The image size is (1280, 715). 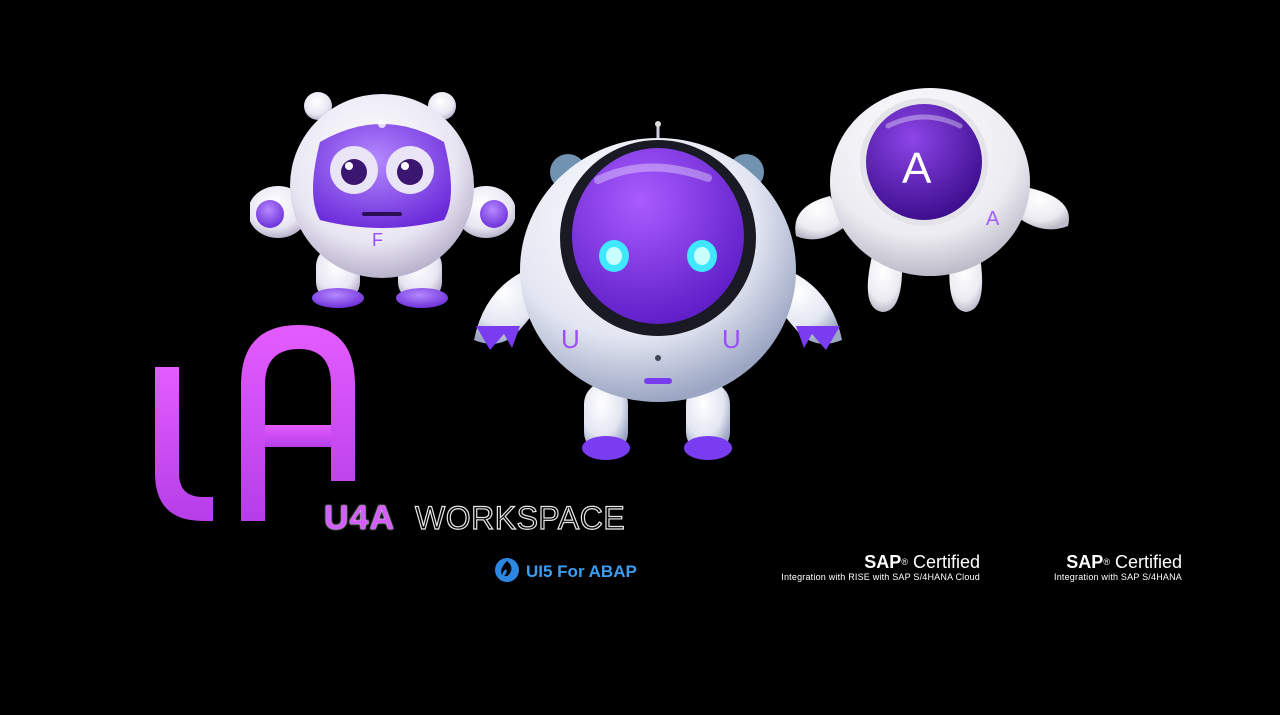 I want to click on ui5-for-abap-label: UI5 For ABAP, so click(x=581, y=571).